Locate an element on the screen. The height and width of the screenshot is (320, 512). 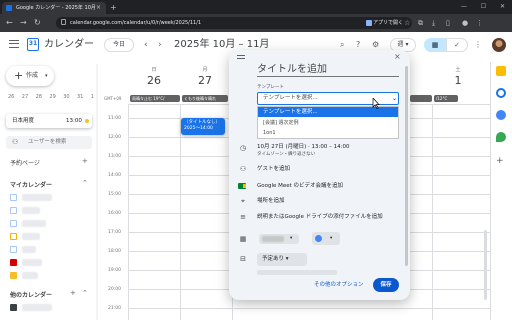
clock-icon: ◷ is located at coordinates (243, 148).